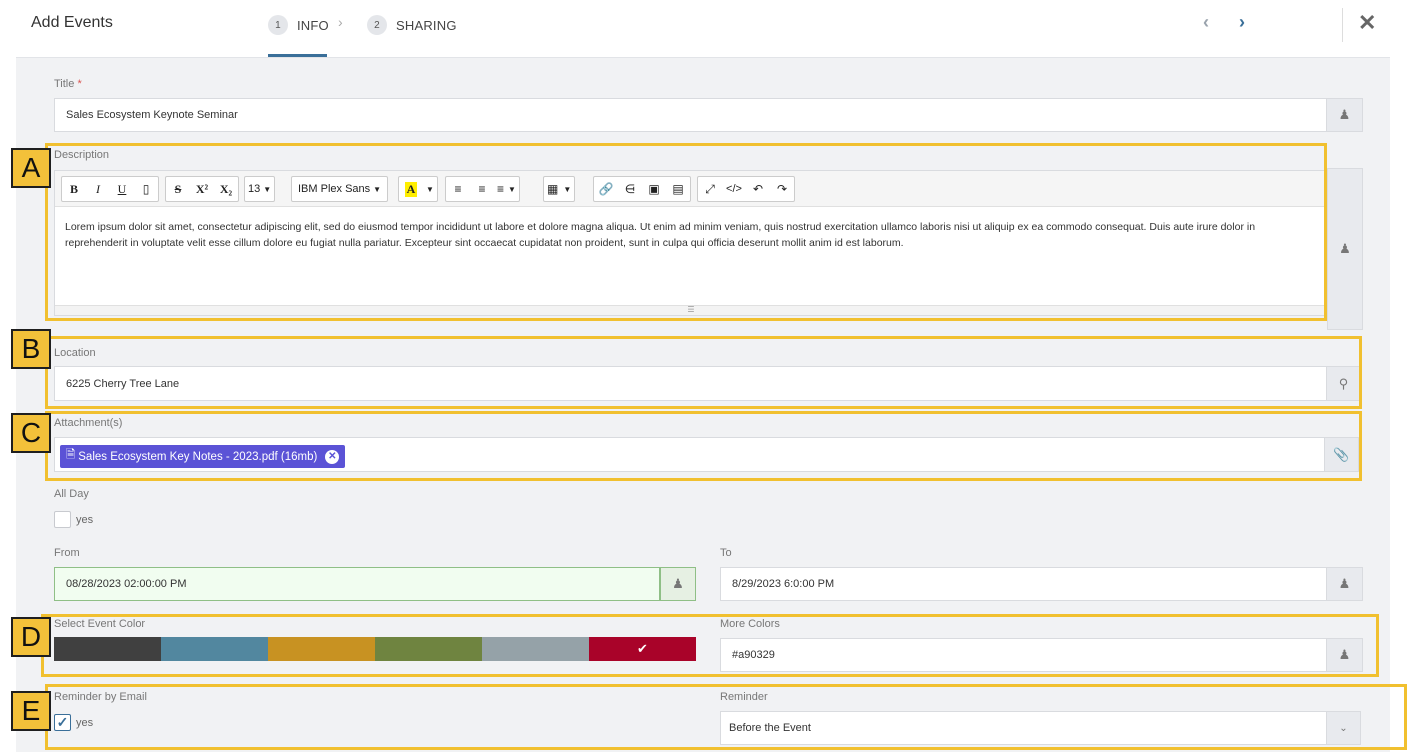 The height and width of the screenshot is (752, 1408). I want to click on annotation-tag-d: D, so click(31, 637).